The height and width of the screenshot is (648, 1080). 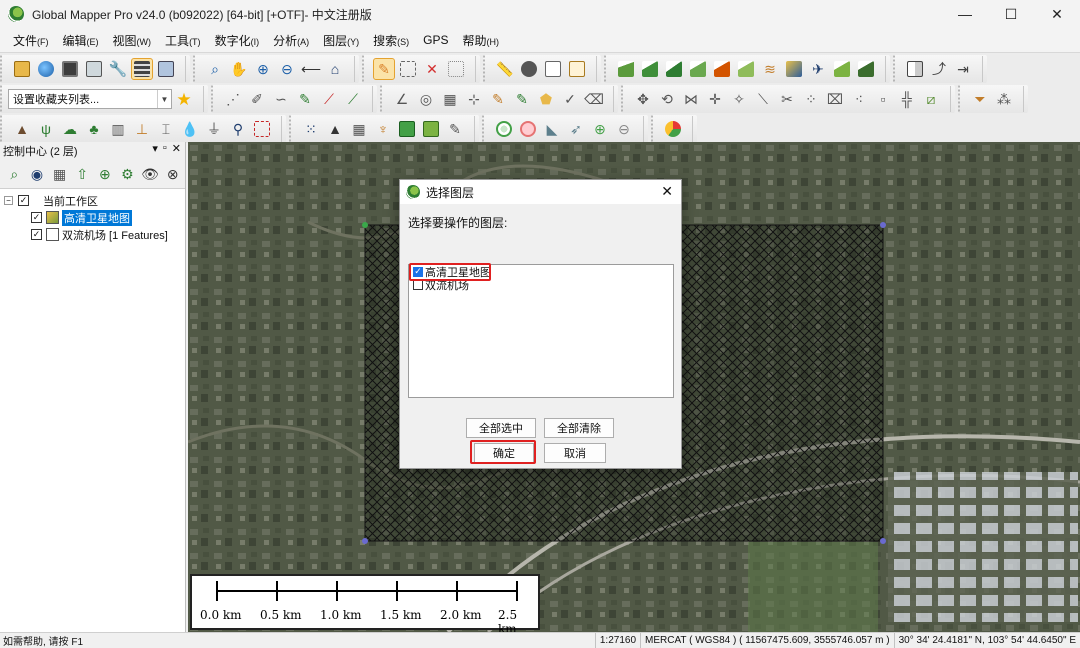 What do you see at coordinates (257, 99) in the screenshot?
I see `line-draw-icon: ✐` at bounding box center [257, 99].